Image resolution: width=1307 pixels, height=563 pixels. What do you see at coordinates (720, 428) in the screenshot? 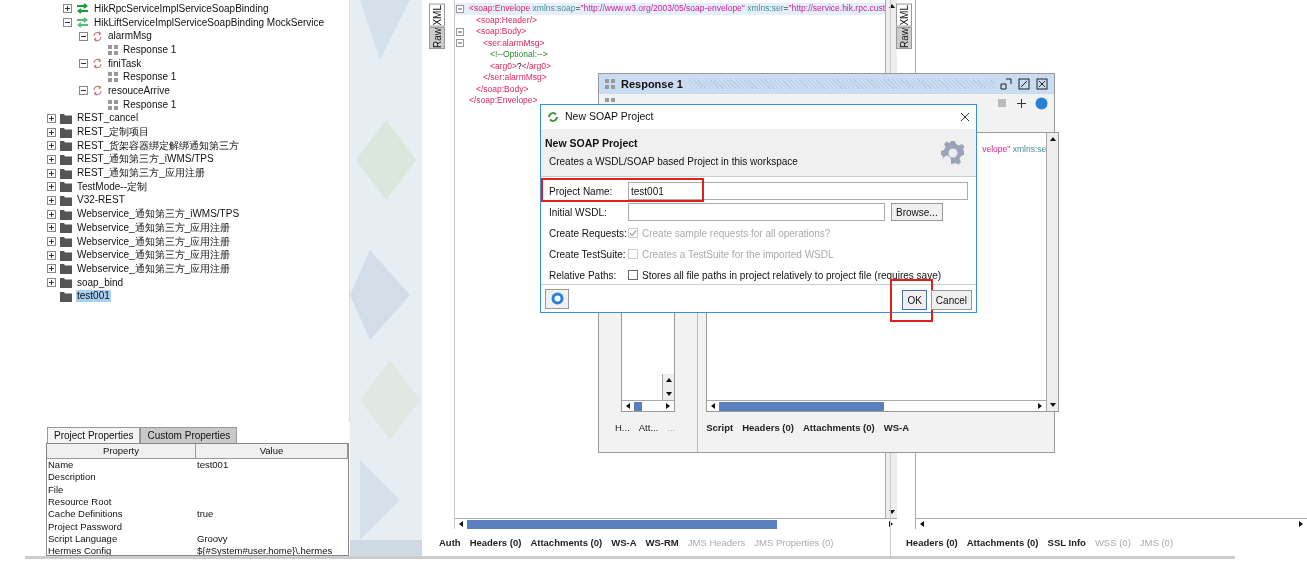
I see `bottom-tab: Script` at bounding box center [720, 428].